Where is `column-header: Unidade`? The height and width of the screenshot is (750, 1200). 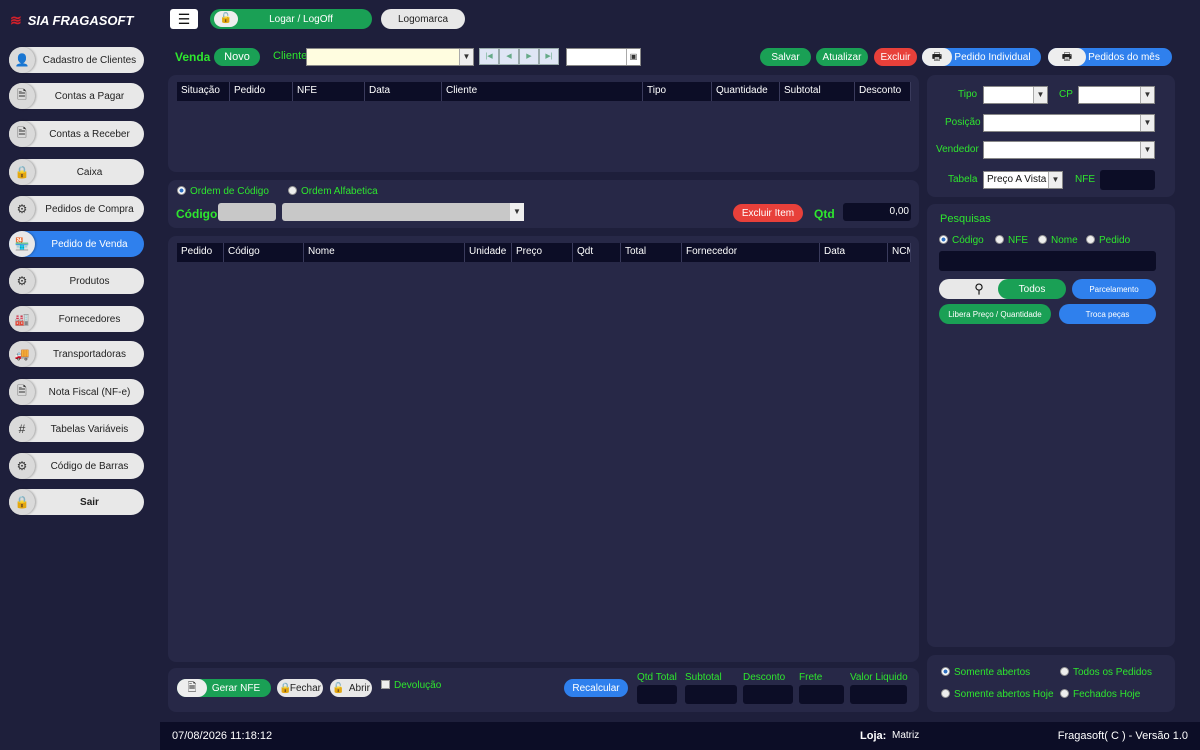
column-header: Unidade is located at coordinates (488, 252).